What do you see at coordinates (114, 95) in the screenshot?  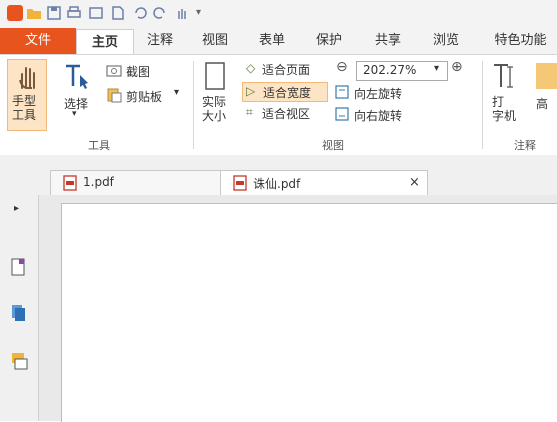 I see `clipboard-icon` at bounding box center [114, 95].